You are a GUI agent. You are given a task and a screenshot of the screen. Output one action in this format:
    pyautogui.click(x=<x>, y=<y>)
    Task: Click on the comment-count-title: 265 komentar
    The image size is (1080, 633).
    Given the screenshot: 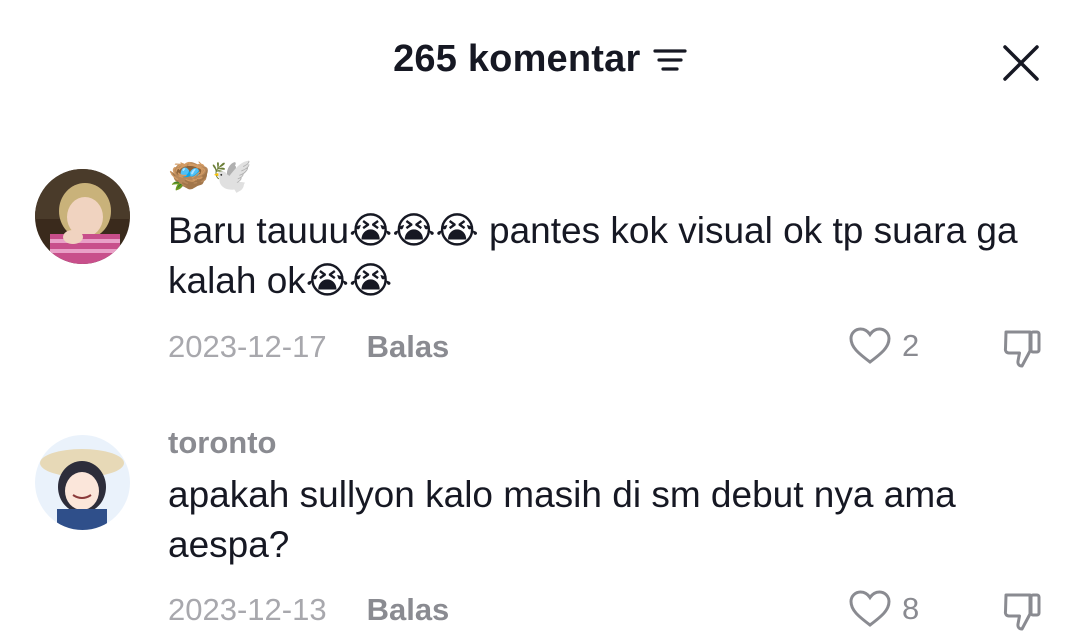 What is the action you would take?
    pyautogui.click(x=517, y=59)
    